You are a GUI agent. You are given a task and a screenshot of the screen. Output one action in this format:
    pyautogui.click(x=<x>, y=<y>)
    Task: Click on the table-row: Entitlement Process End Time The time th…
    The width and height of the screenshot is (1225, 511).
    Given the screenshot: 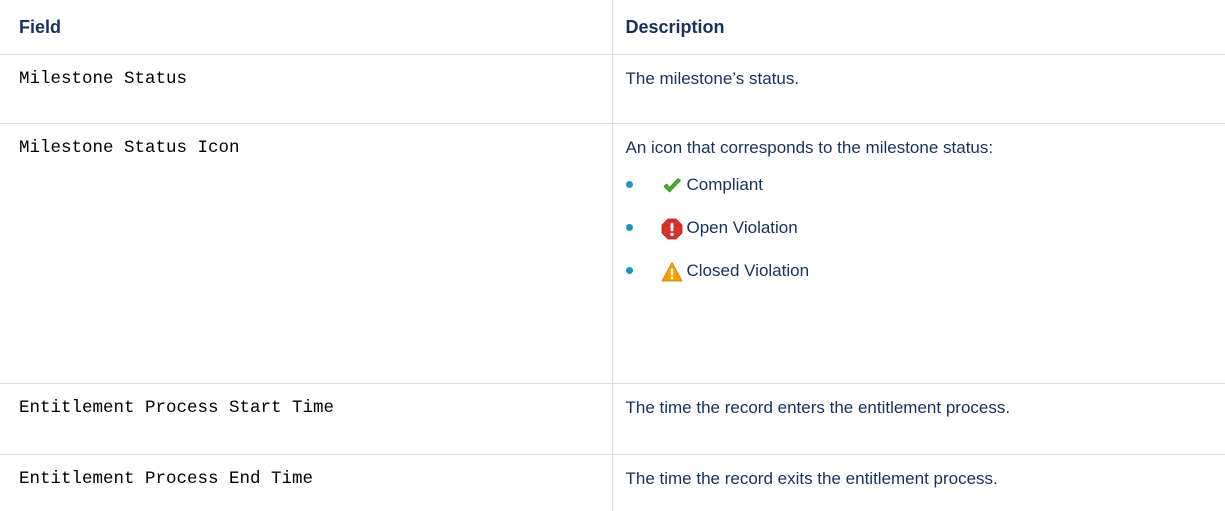 What is the action you would take?
    pyautogui.click(x=612, y=483)
    